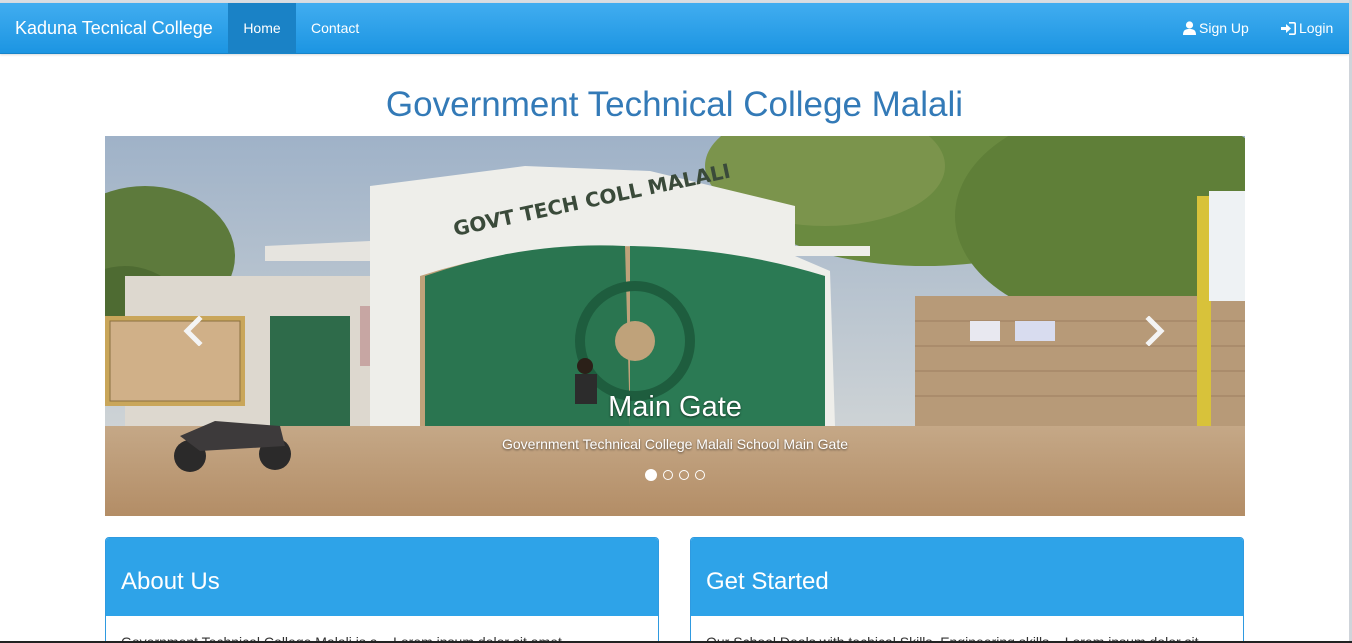 The height and width of the screenshot is (643, 1352). What do you see at coordinates (335, 28) in the screenshot?
I see `nav-contact-link: Contact` at bounding box center [335, 28].